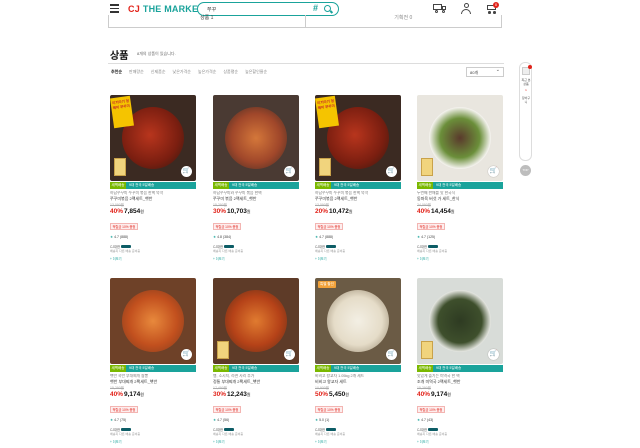 Image resolution: width=640 pixels, height=448 pixels. I want to click on product-name: 햇반 부대찌개 2팩세트_햇반, so click(153, 382).